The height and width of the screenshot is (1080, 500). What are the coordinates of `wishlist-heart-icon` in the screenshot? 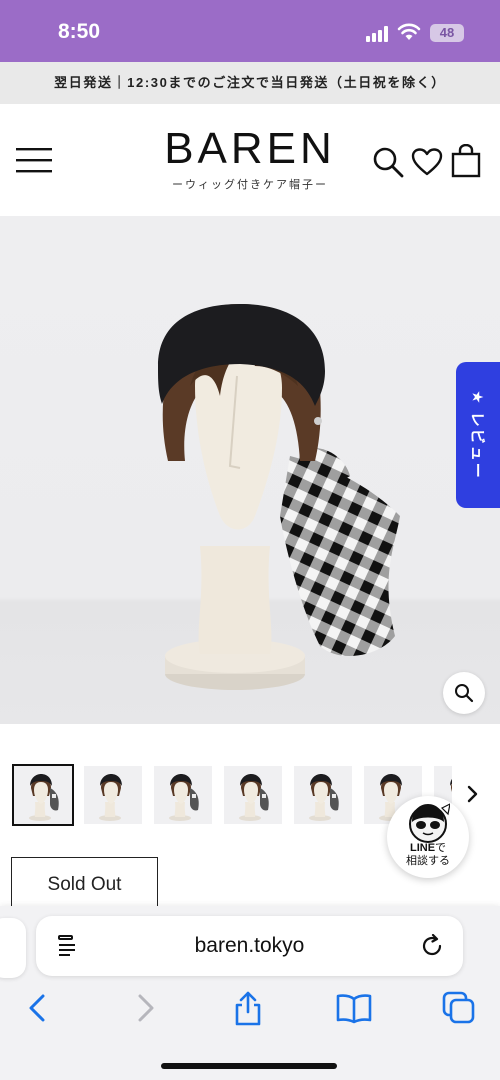 It's located at (427, 162).